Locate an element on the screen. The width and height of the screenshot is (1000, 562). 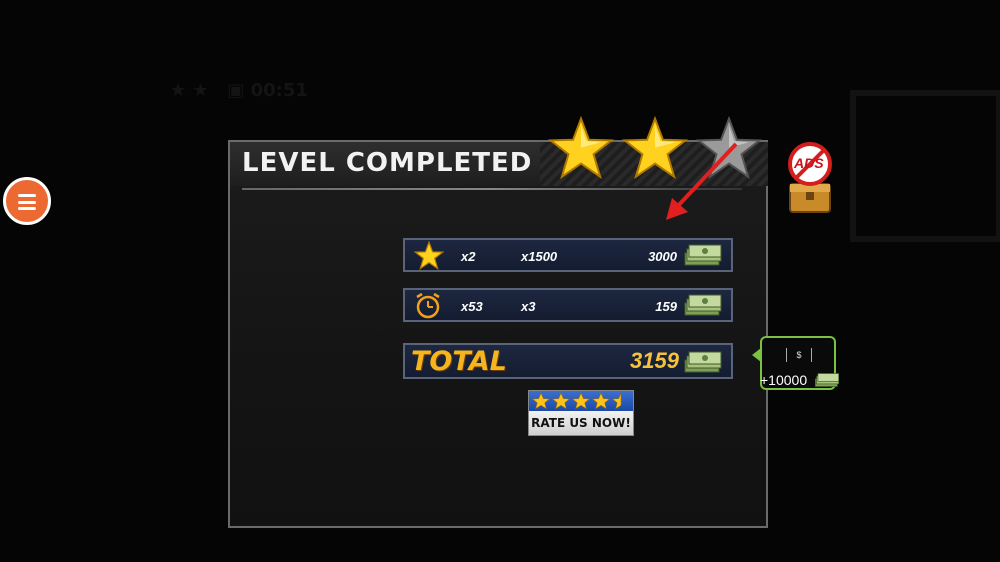
reward-icon: $ is located at coordinates (799, 355).